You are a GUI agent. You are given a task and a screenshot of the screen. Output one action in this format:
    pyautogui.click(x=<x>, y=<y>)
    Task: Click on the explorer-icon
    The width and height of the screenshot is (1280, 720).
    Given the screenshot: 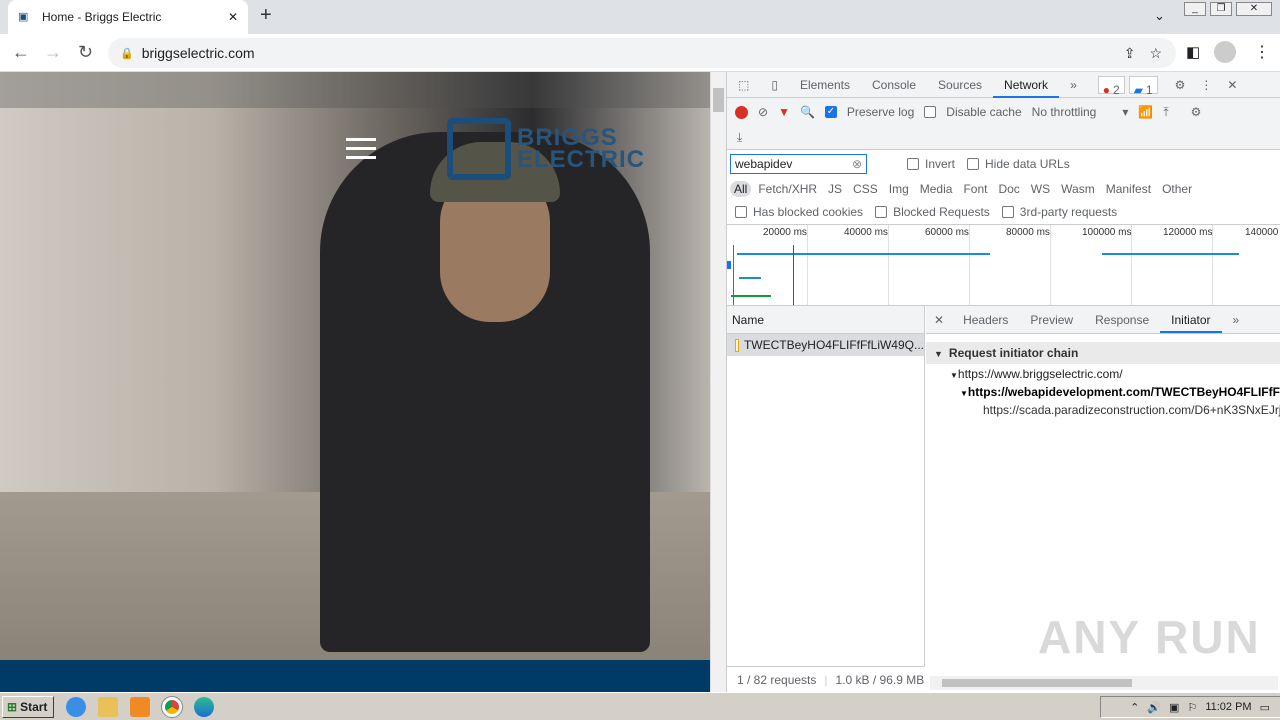 What is the action you would take?
    pyautogui.click(x=108, y=706)
    